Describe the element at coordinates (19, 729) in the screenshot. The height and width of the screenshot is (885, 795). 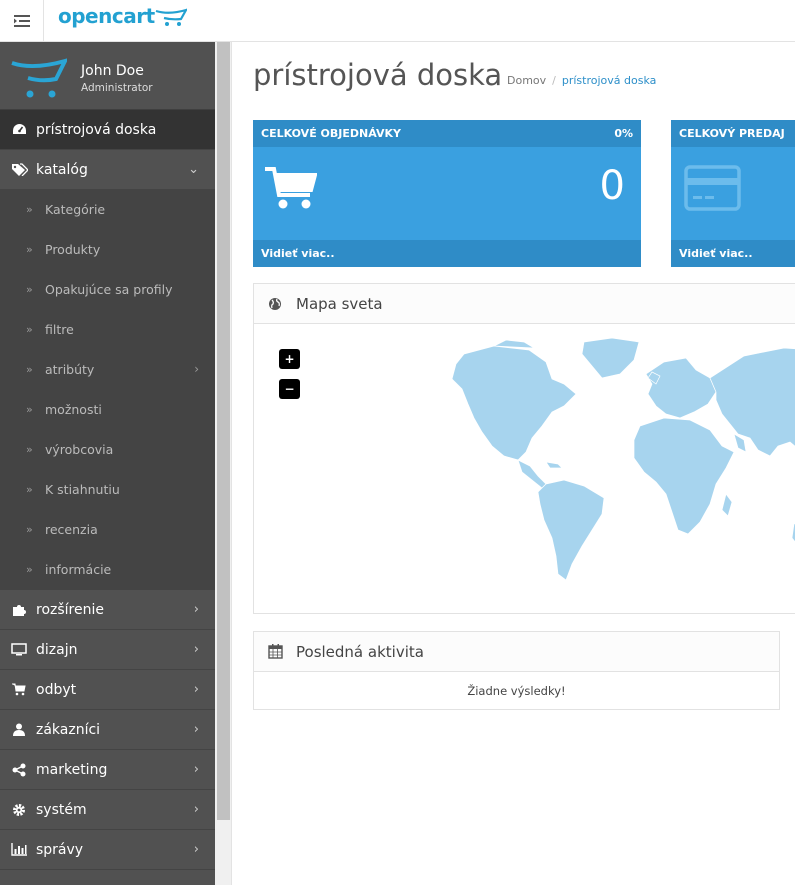
I see `user-icon` at that location.